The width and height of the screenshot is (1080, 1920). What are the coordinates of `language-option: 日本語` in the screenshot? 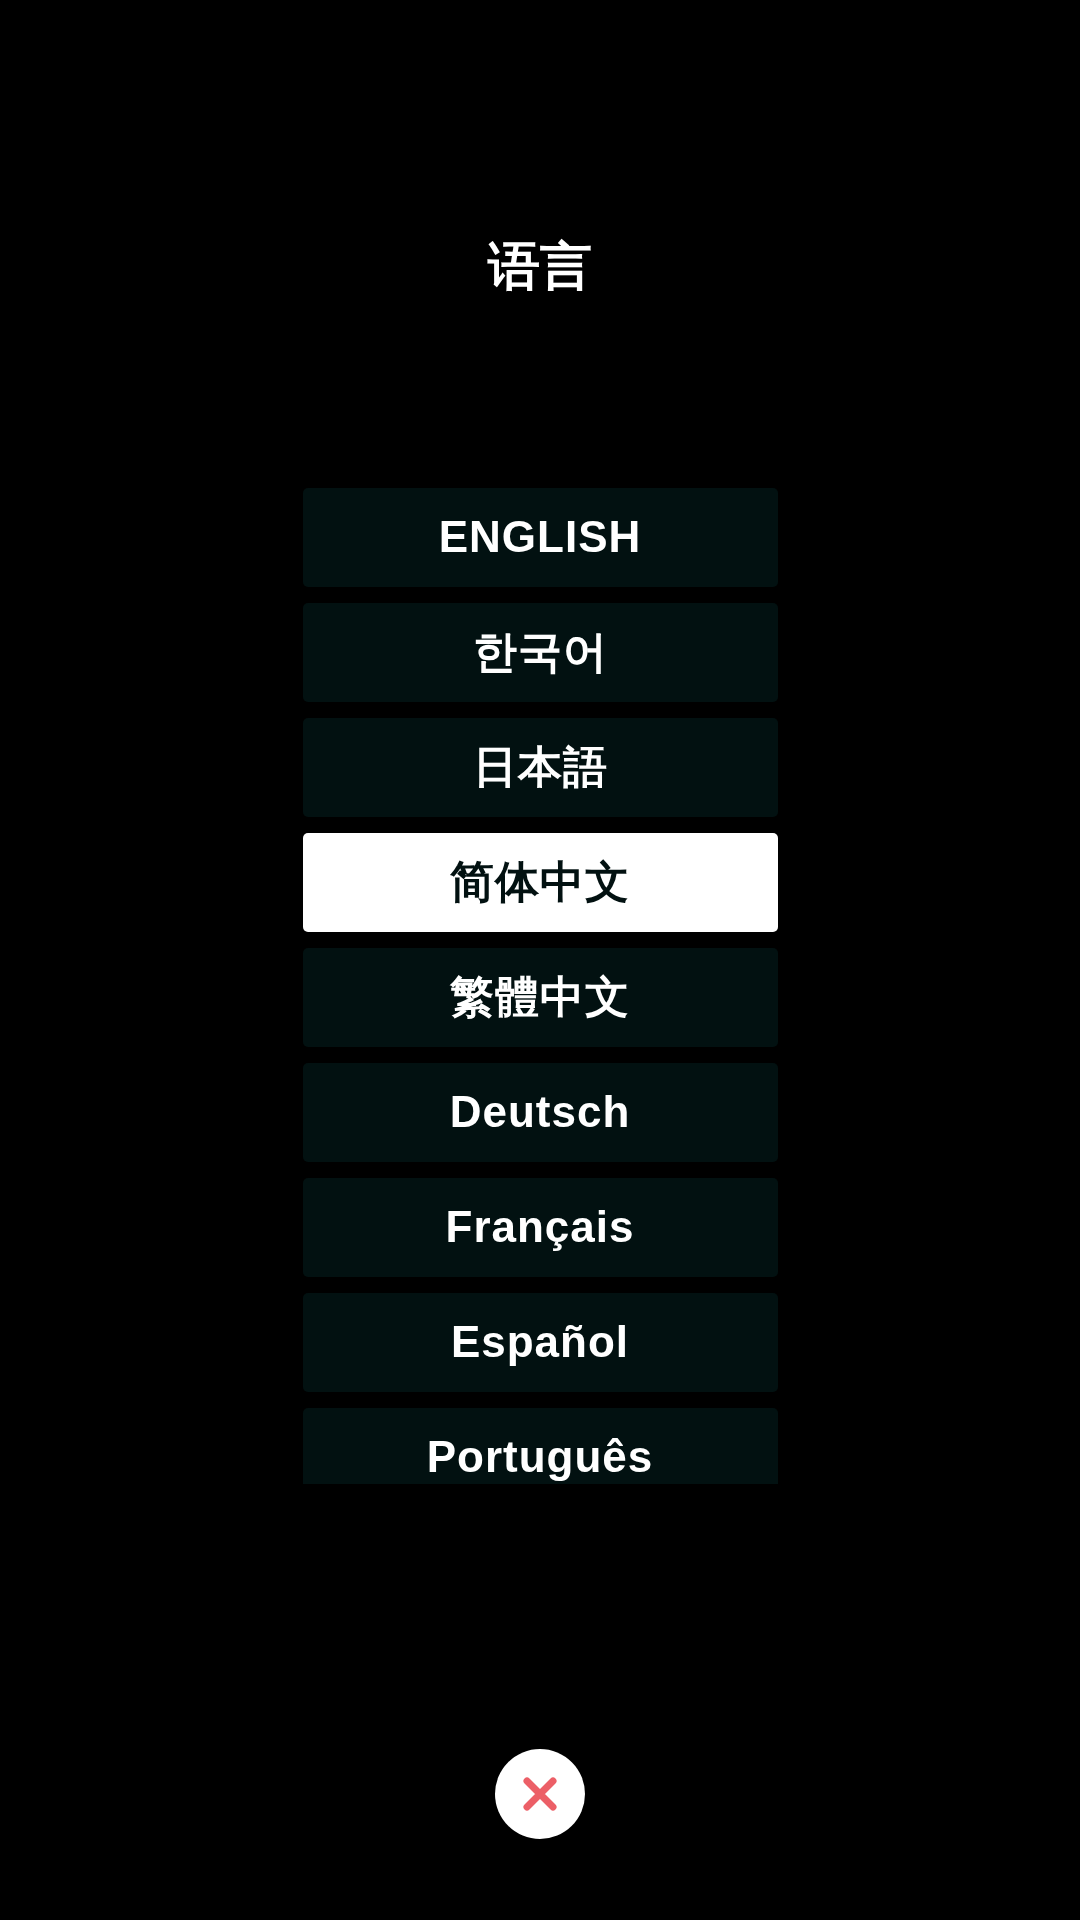 It's located at (540, 767).